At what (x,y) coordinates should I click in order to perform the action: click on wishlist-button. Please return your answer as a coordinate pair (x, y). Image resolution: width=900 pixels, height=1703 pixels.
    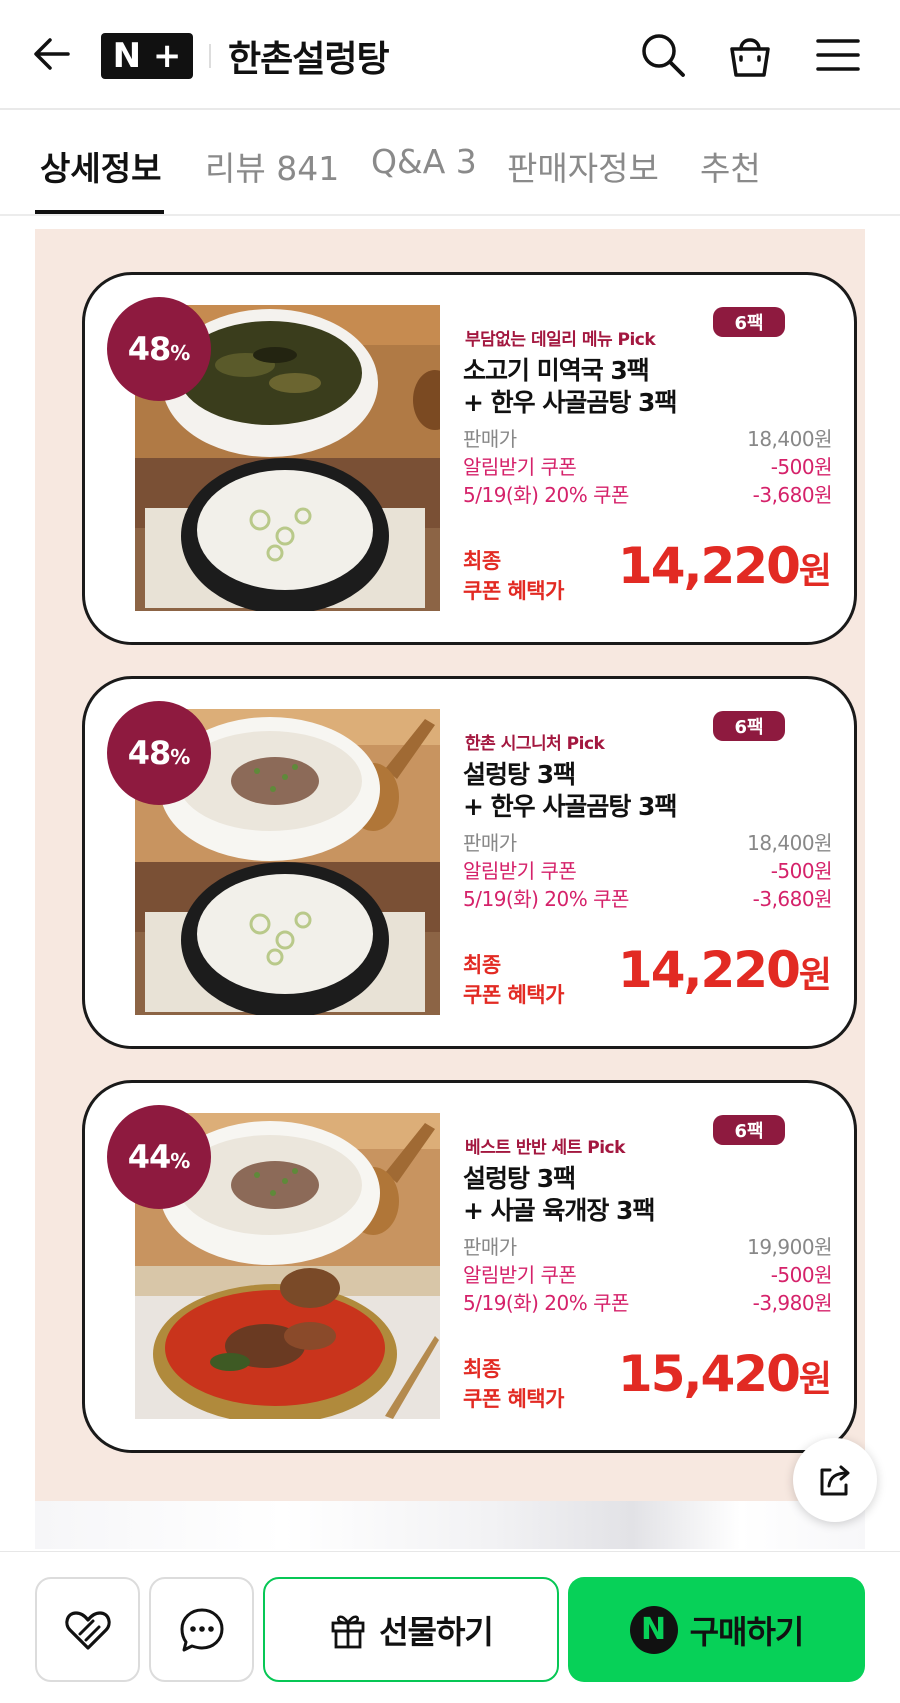
    Looking at the image, I should click on (87, 1629).